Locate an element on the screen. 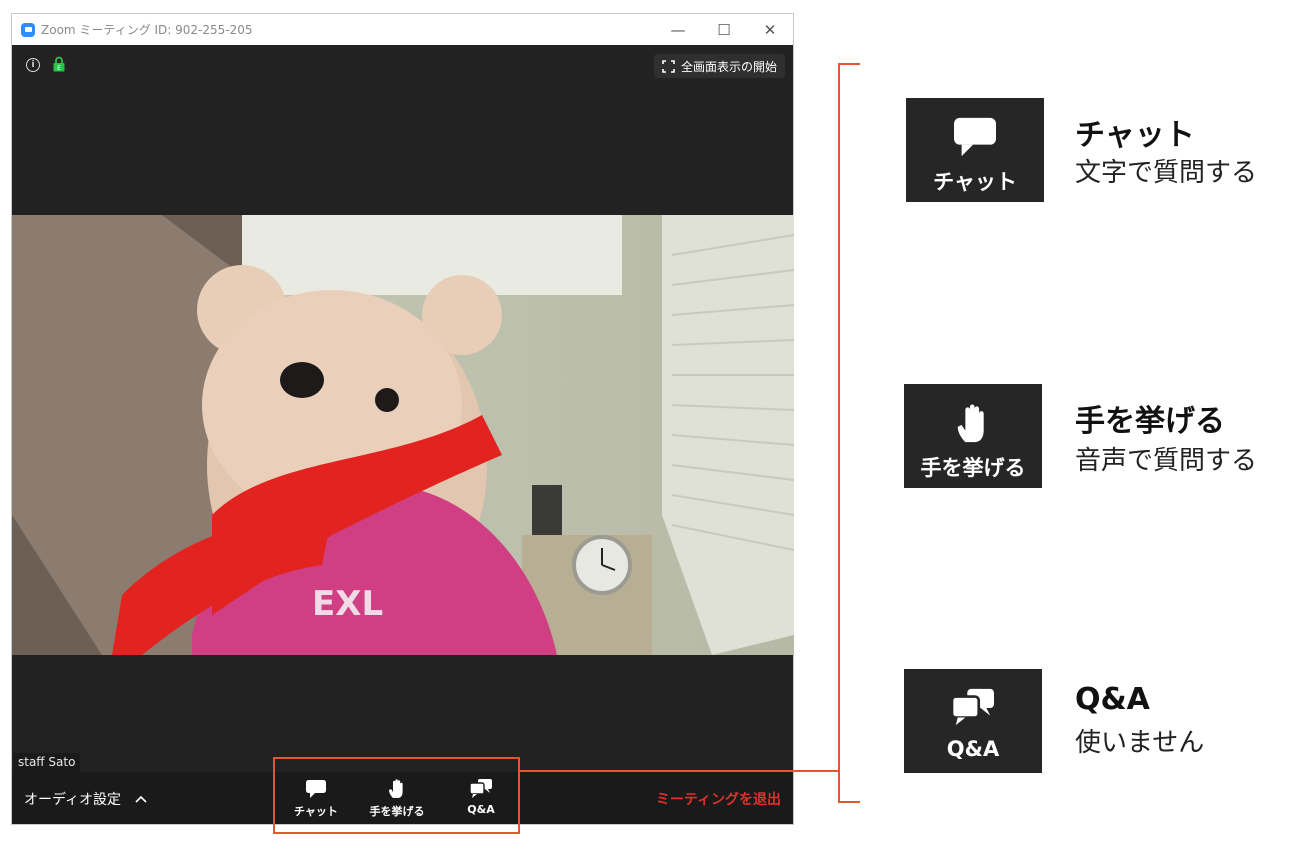 The image size is (1300, 850). bracket-top-tick is located at coordinates (849, 64).